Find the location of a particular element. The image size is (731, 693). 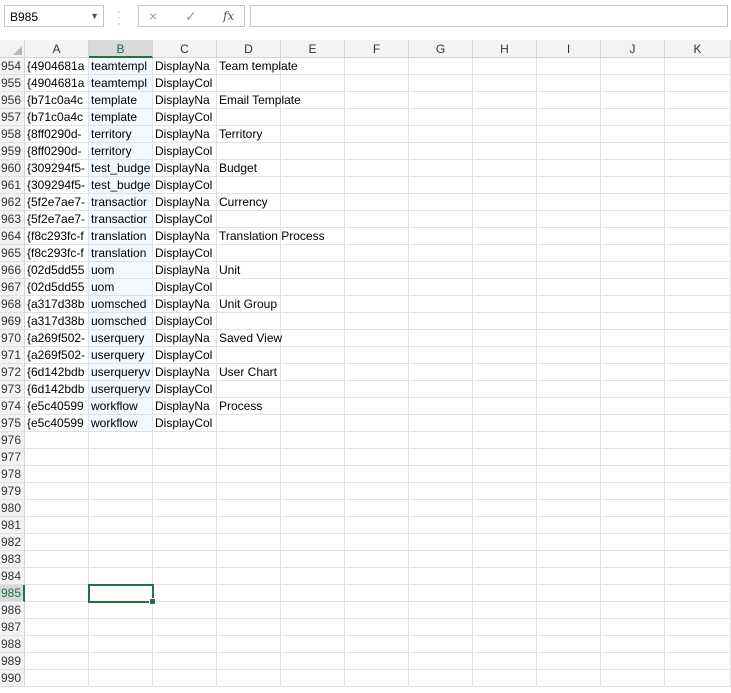

cell-a972: {6d142bdb is located at coordinates (57, 372).